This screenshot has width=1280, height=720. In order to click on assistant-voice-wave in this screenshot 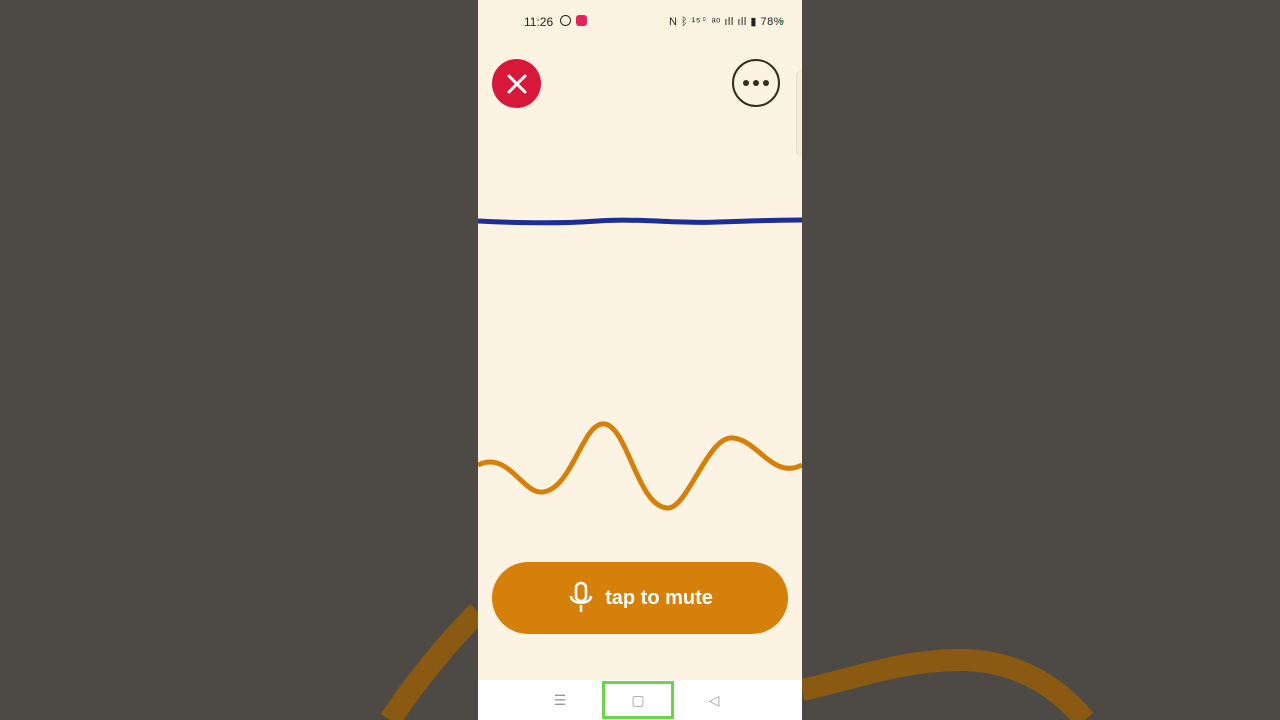, I will do `click(640, 221)`.